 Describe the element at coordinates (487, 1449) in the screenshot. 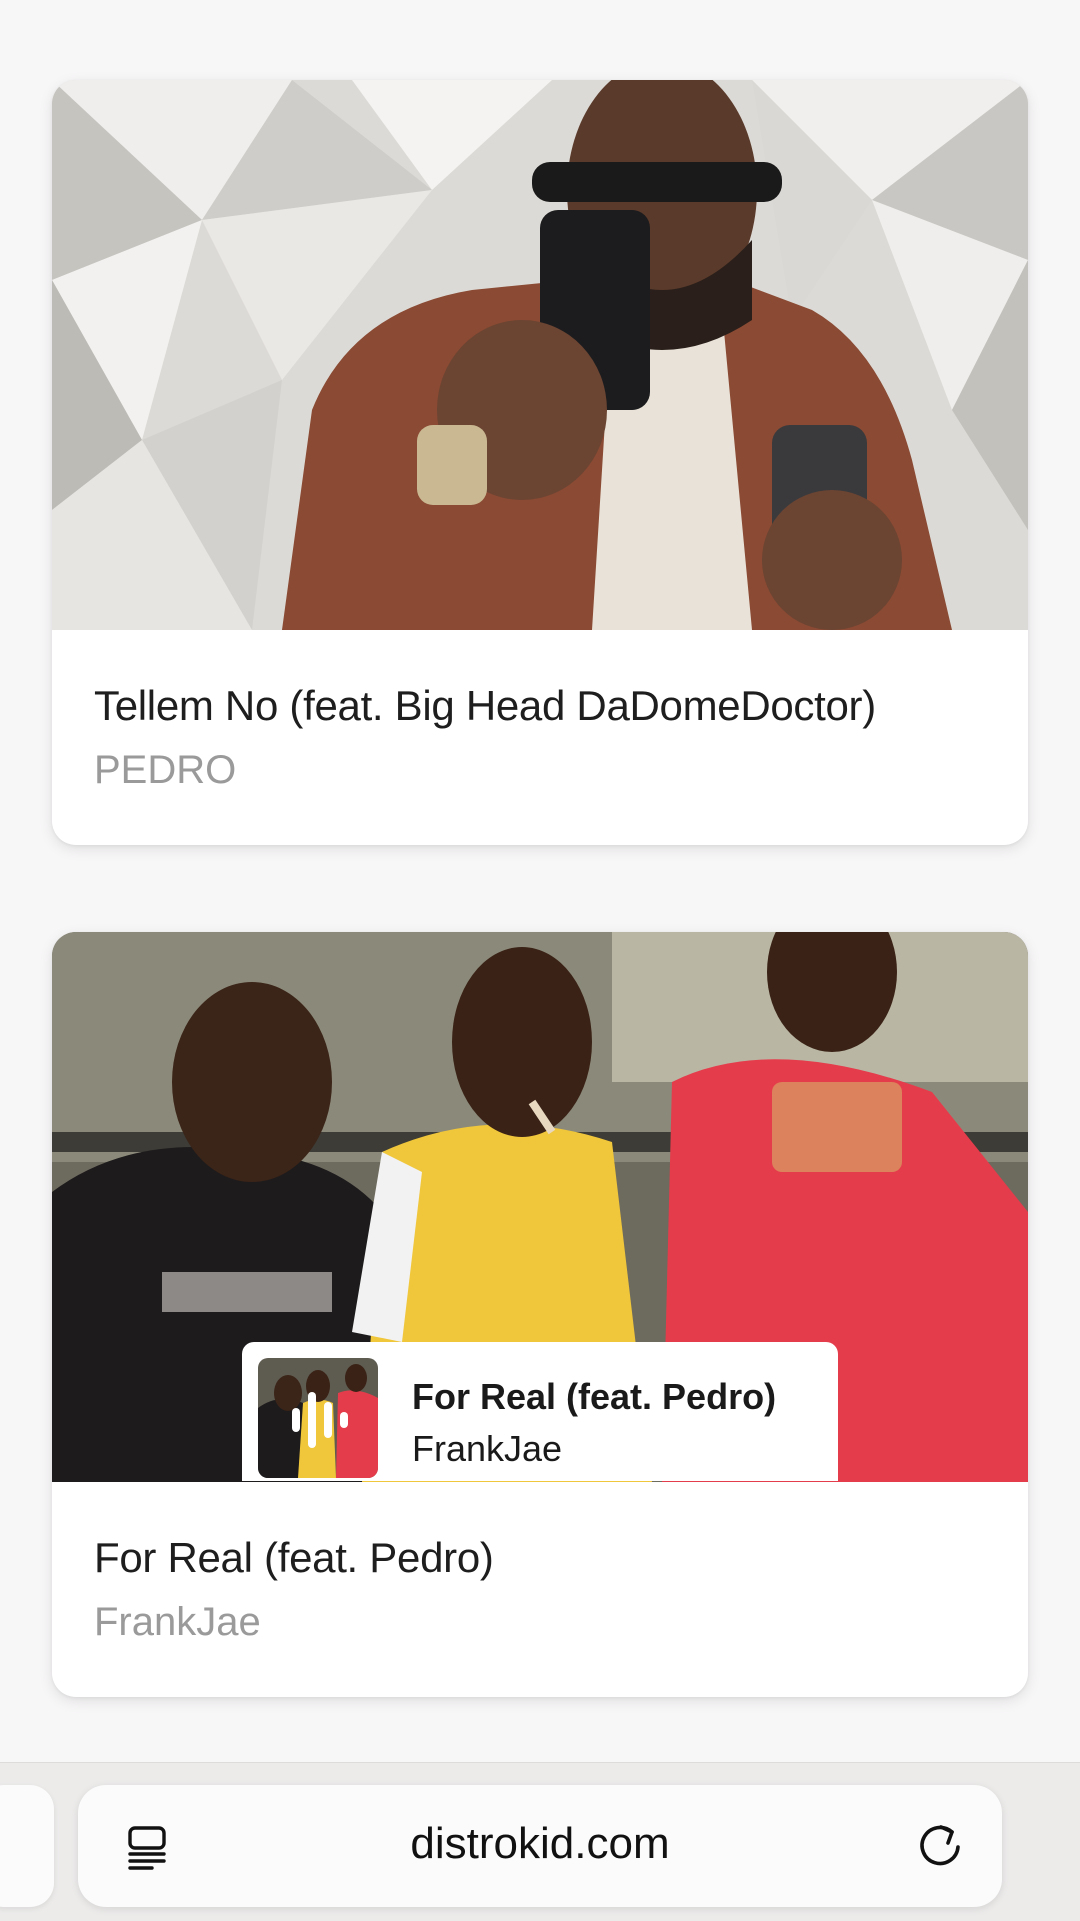

I see `now-playing-artist: FrankJae` at that location.